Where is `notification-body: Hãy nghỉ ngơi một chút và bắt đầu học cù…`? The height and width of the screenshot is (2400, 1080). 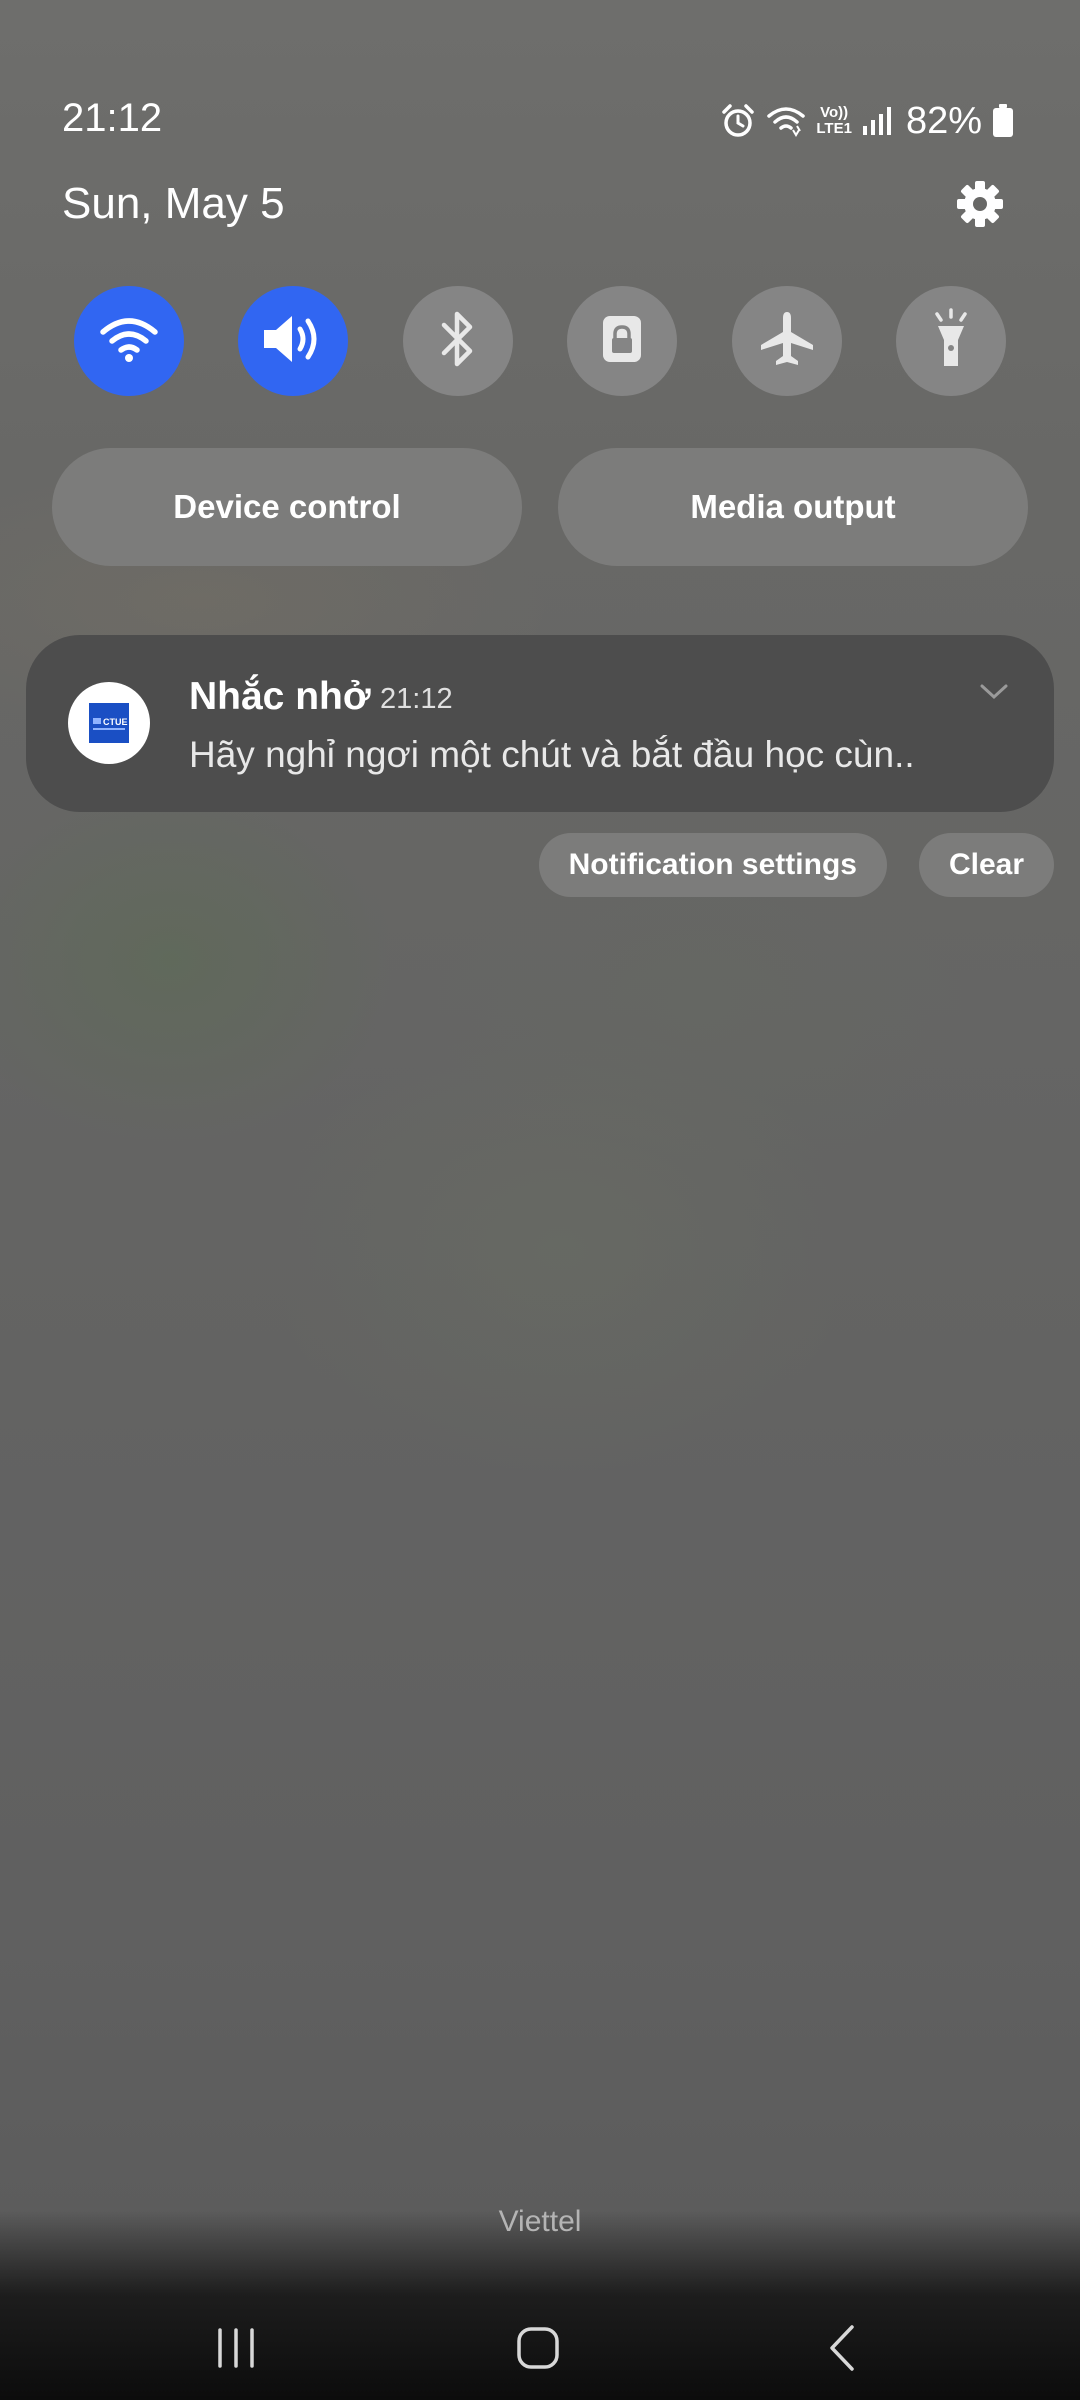 notification-body: Hãy nghỉ ngơi một chút và bắt đầu học cù… is located at coordinates (552, 755).